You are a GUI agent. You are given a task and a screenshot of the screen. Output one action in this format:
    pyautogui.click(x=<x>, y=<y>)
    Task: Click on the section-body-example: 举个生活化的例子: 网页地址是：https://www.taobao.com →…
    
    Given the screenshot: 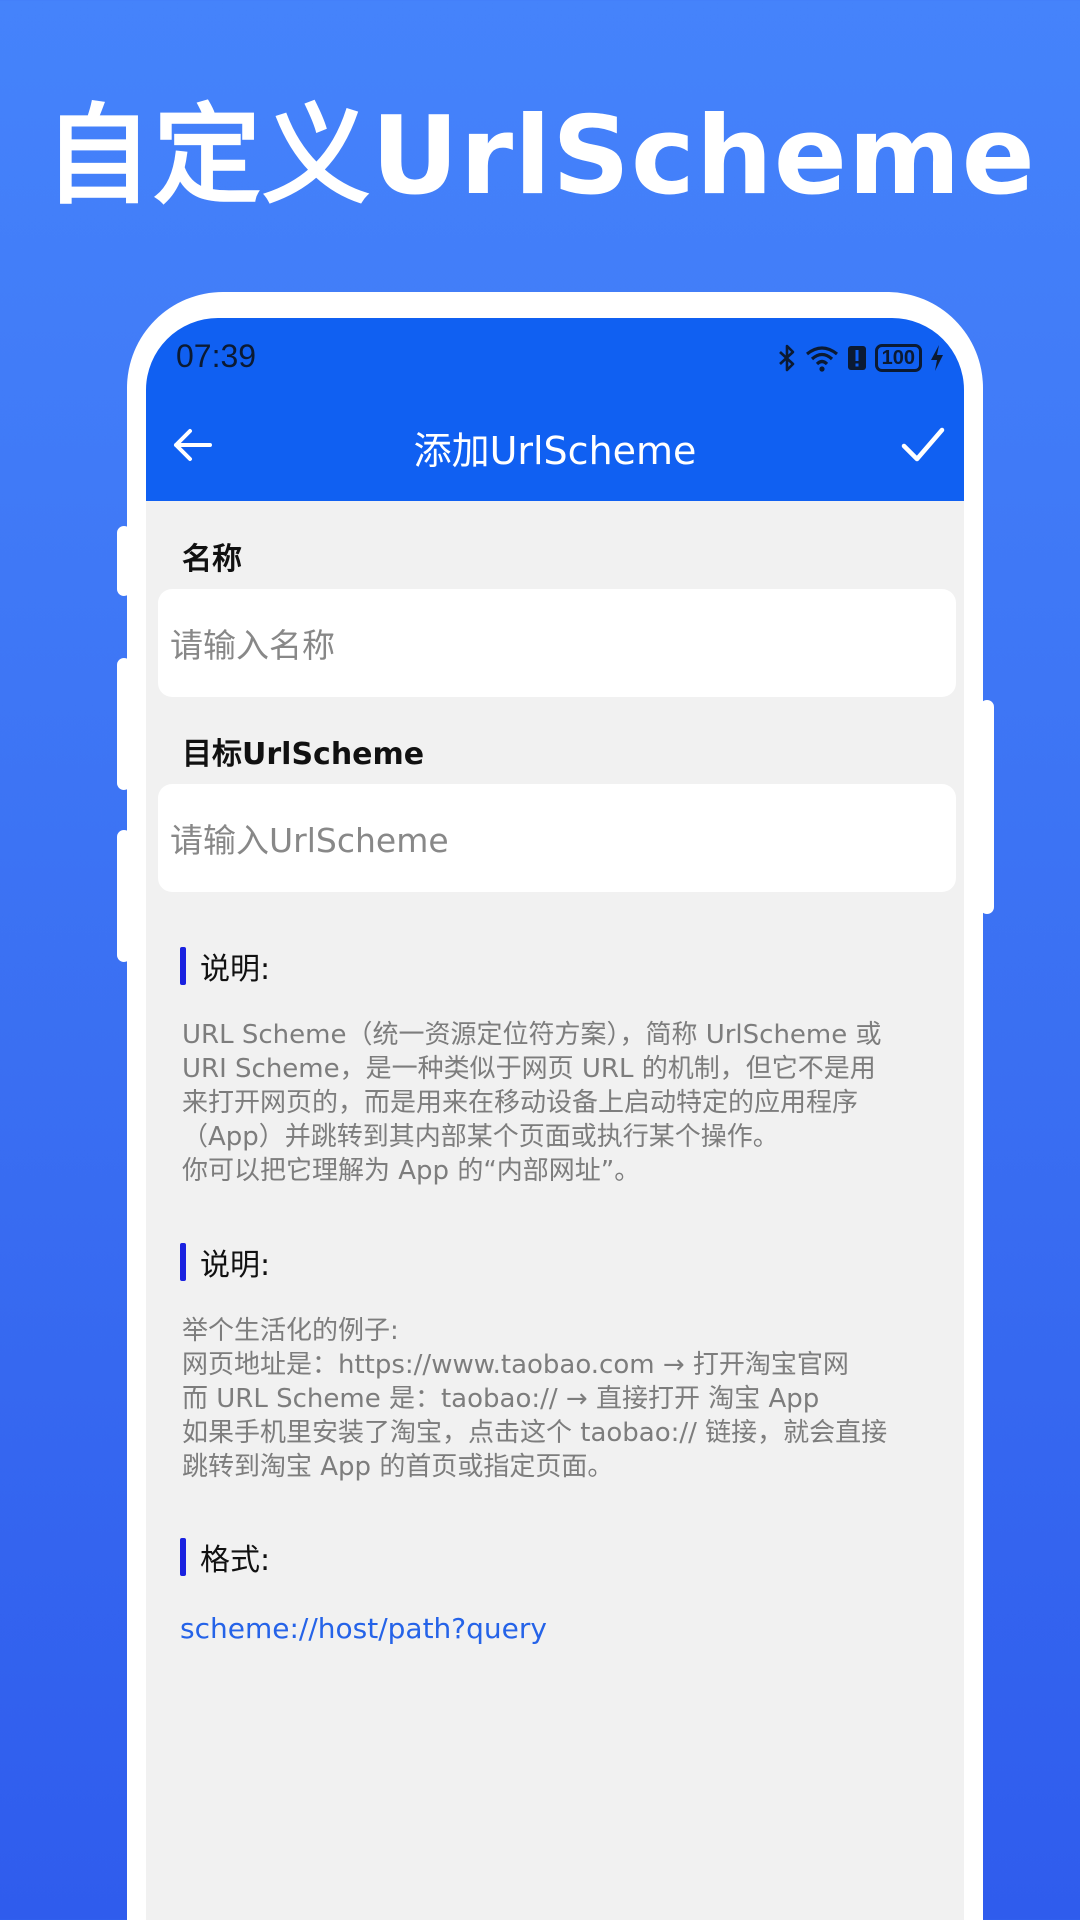 What is the action you would take?
    pyautogui.click(x=535, y=1399)
    